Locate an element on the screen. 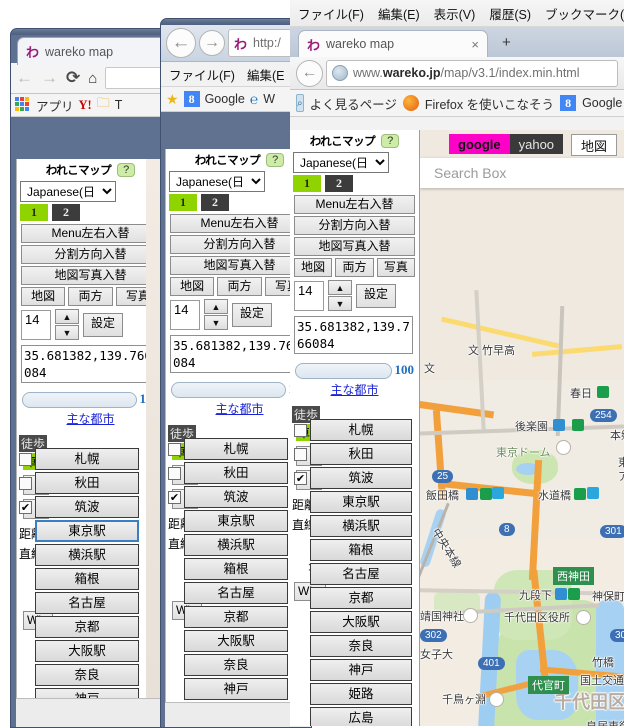  folder-icon: 🗀 is located at coordinates (103, 105).